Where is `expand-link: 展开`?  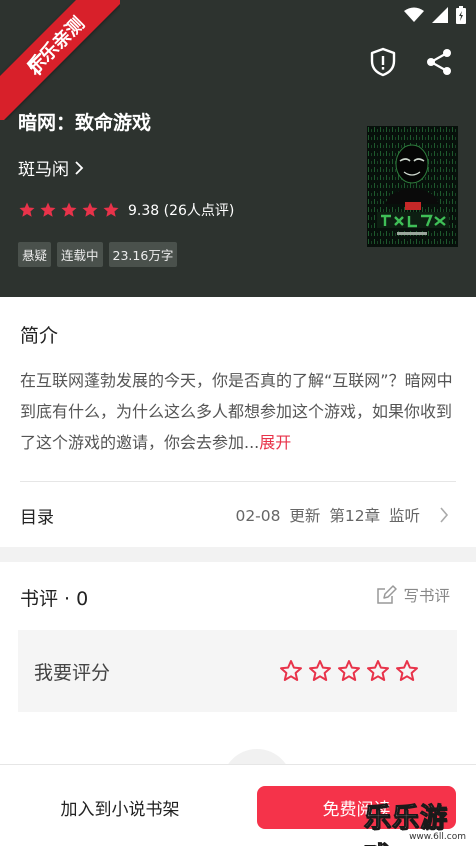 expand-link: 展开 is located at coordinates (275, 442).